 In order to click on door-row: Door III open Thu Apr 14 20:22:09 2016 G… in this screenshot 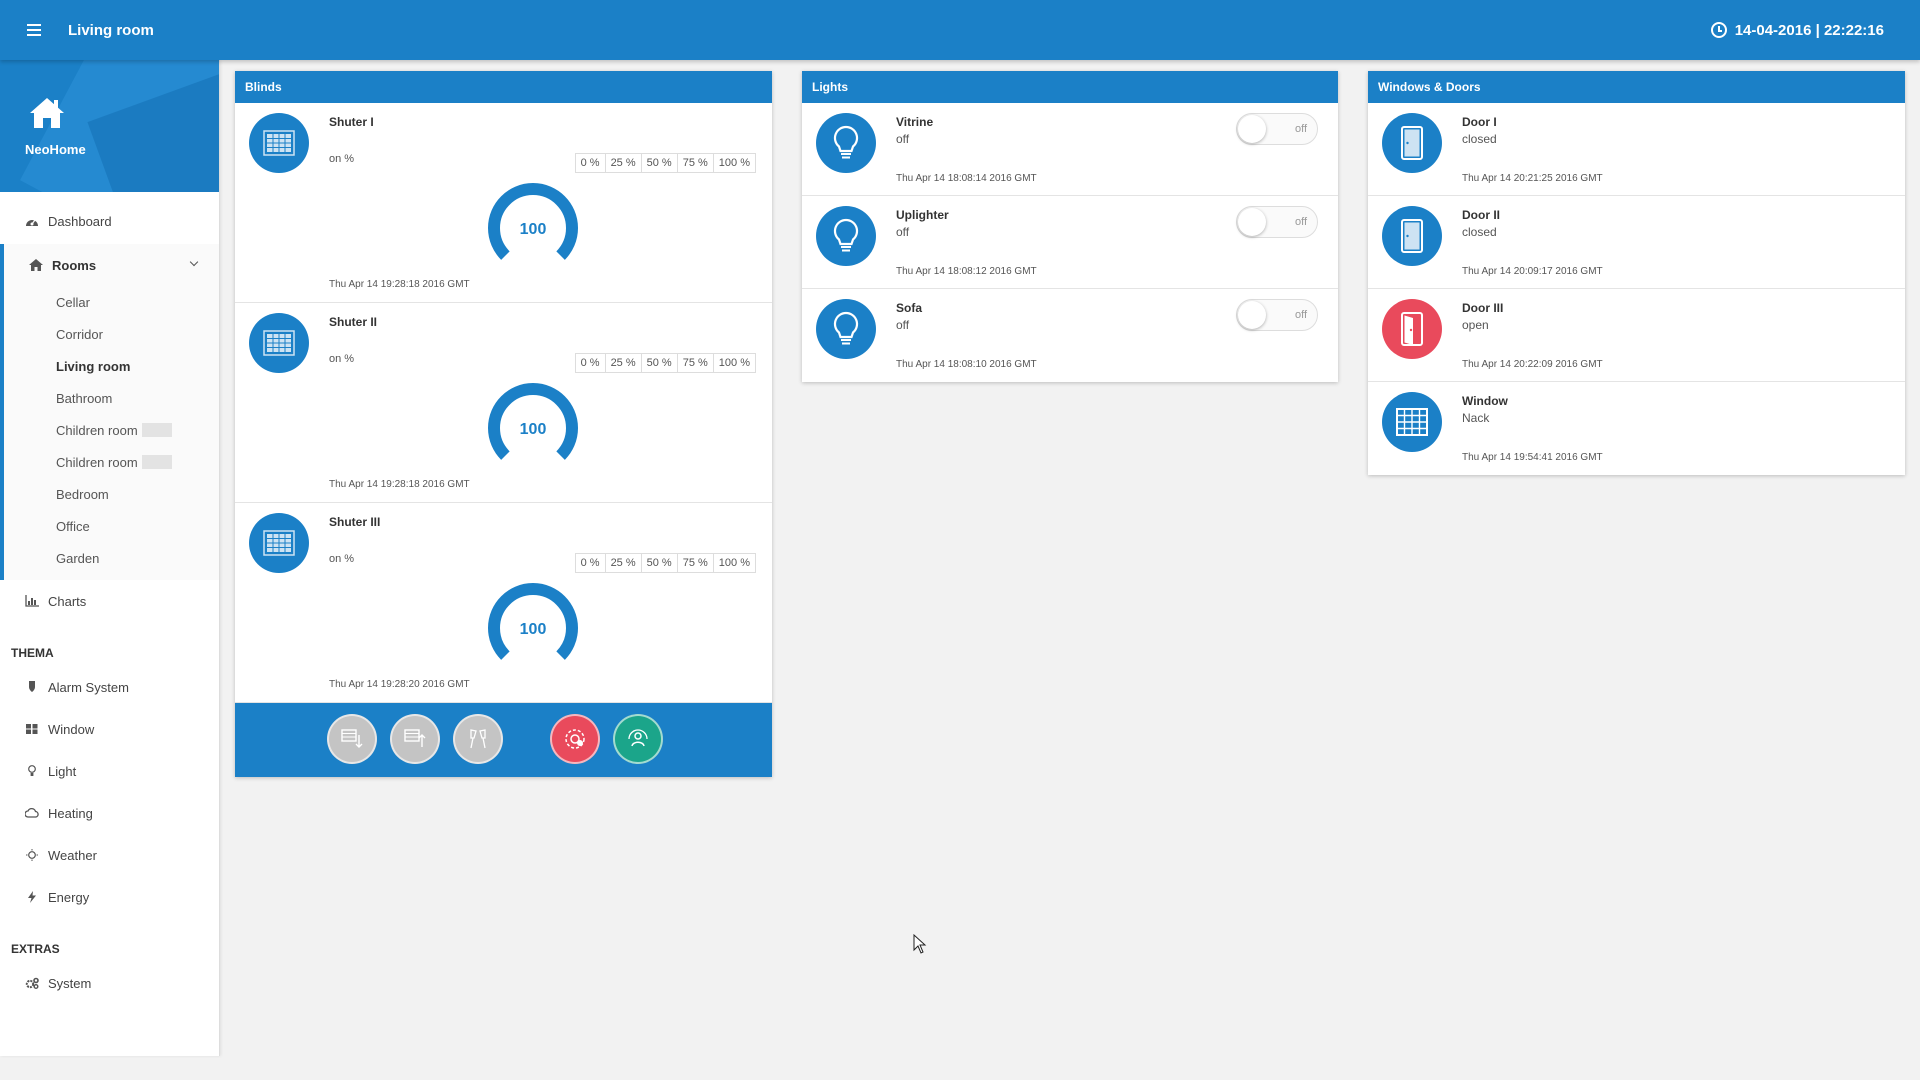, I will do `click(1636, 335)`.